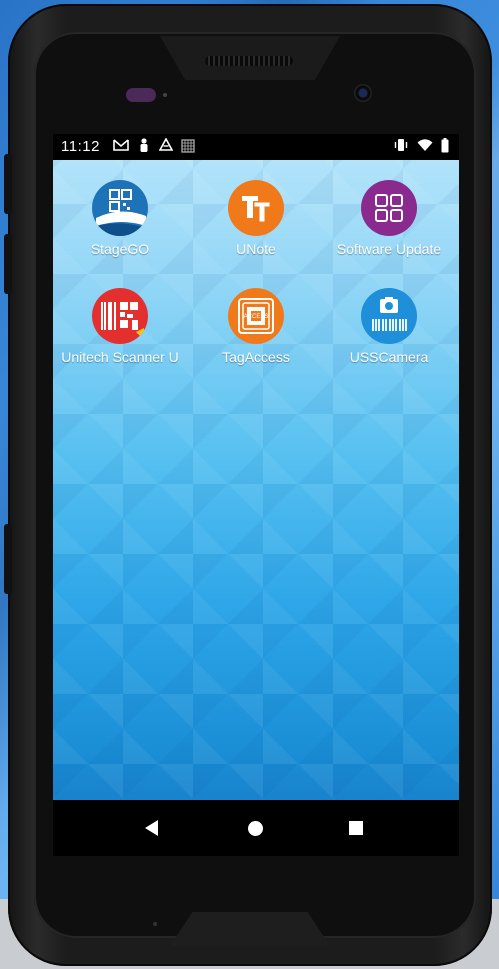 Image resolution: width=499 pixels, height=969 pixels. I want to click on app-unitech-scanner: Unitech Scanner U, so click(120, 326).